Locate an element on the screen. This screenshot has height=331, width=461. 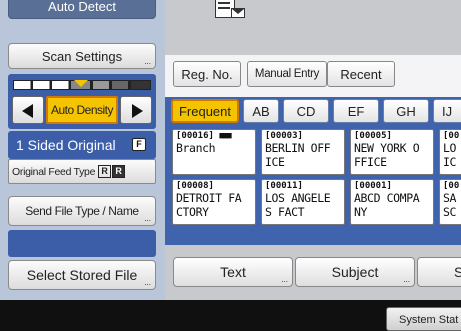
destination-button: [00016] ■■■ Branch is located at coordinates (214, 152).